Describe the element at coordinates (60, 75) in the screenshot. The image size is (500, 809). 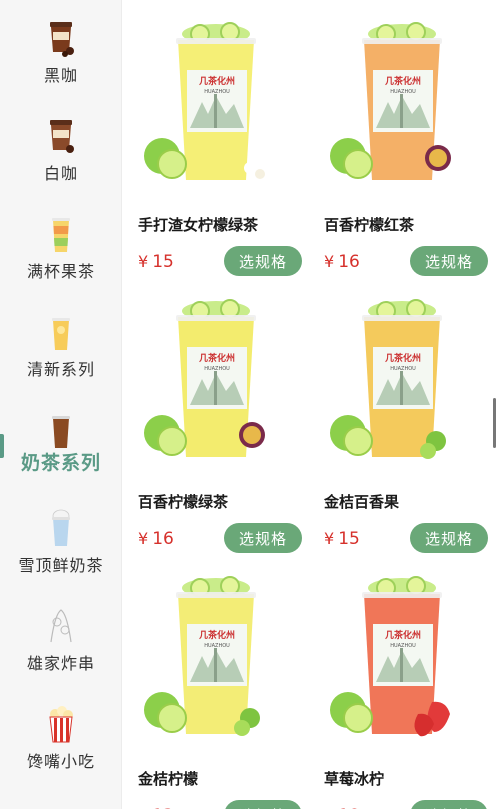
I see `sidebar-item-label: 黑咖` at that location.